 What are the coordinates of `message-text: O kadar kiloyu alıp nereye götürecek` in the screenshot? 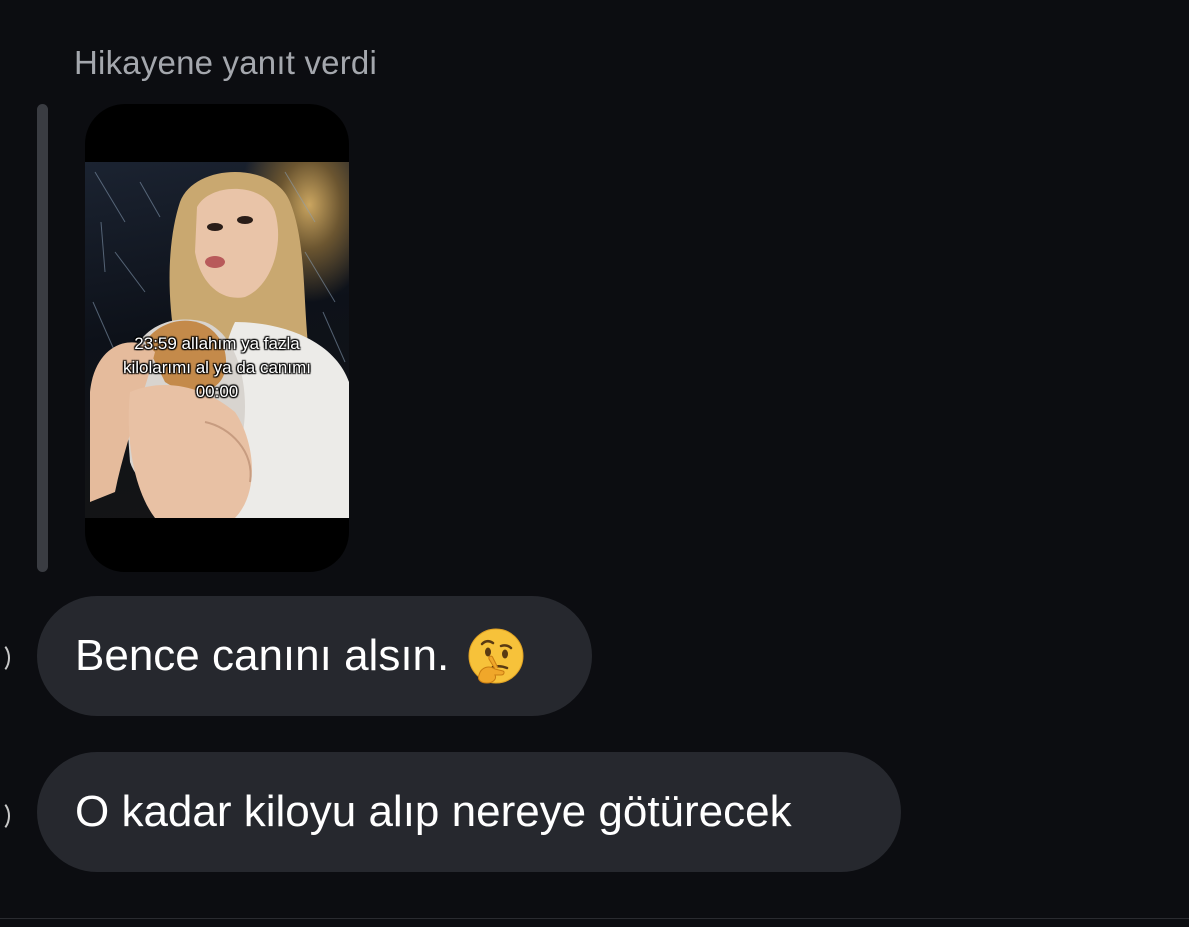 It's located at (433, 811).